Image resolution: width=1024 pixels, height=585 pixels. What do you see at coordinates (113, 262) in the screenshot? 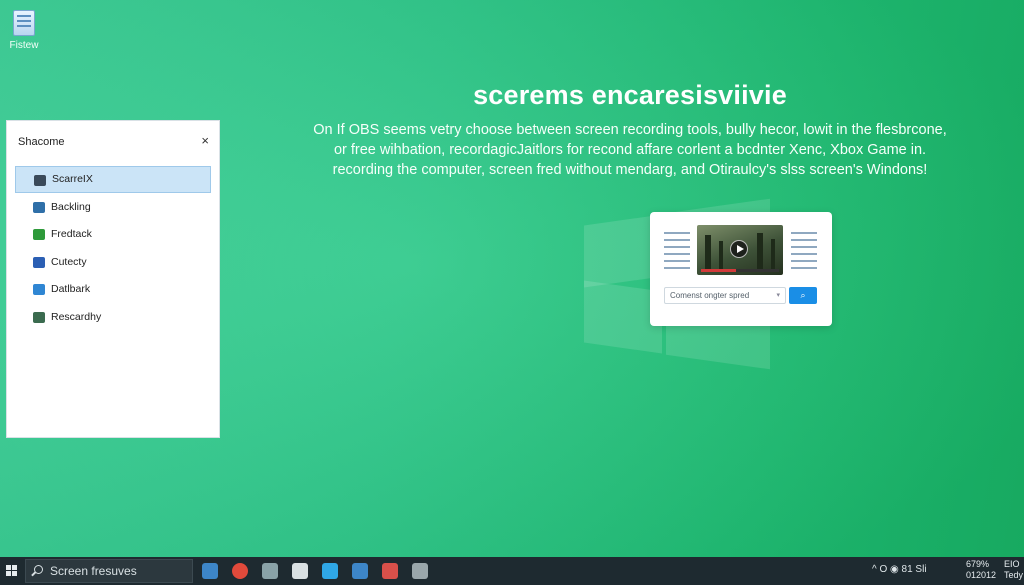
I see `panel-item-cutecty: Cutecty` at bounding box center [113, 262].